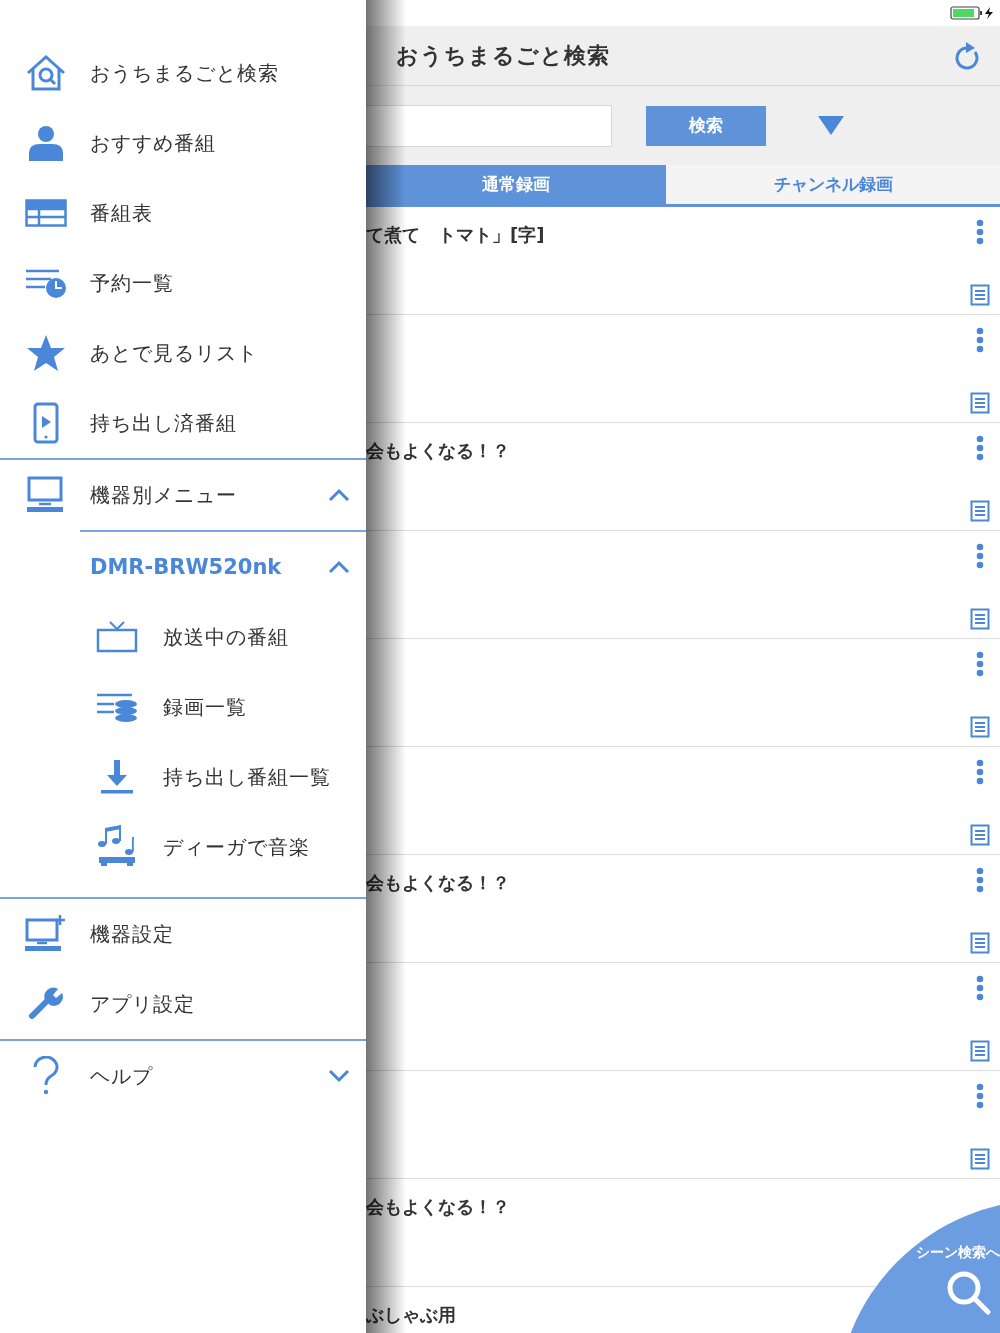 This screenshot has width=1000, height=1333. Describe the element at coordinates (967, 55) in the screenshot. I see `refresh-icon` at that location.